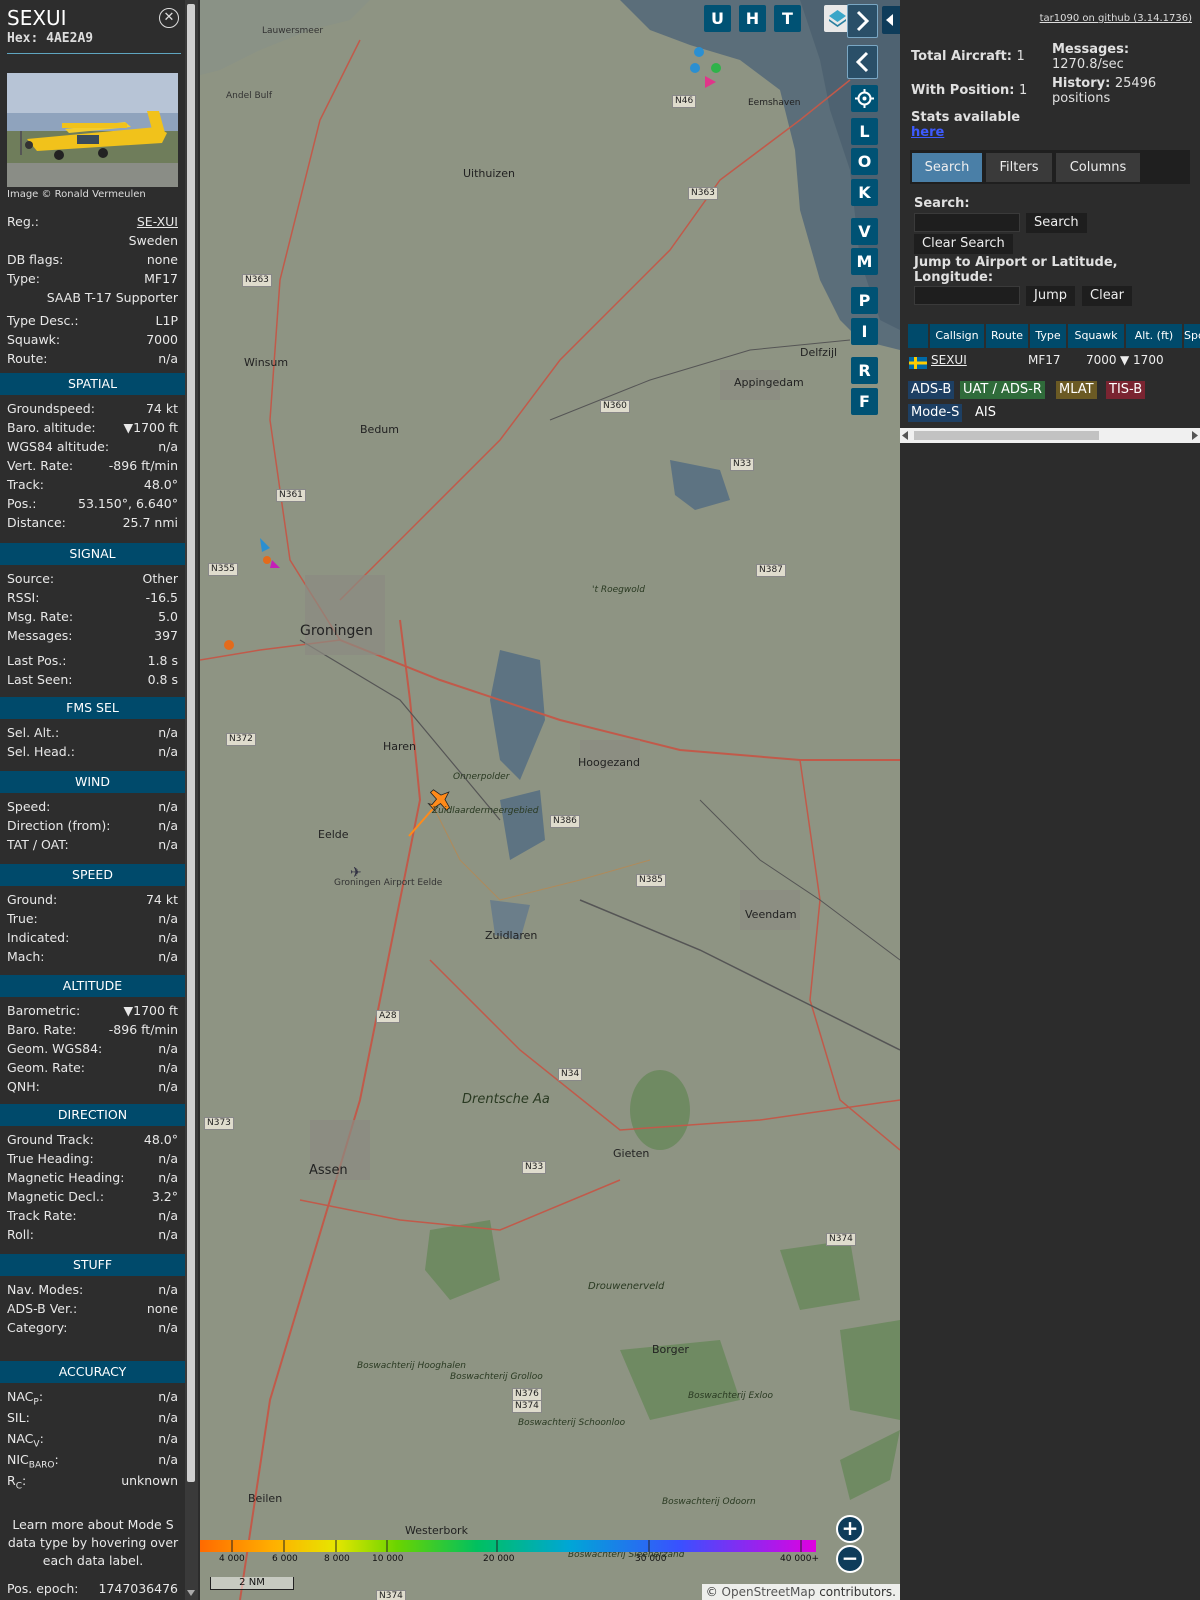 The image size is (1200, 1600). I want to click on map-button-v: V, so click(864, 231).